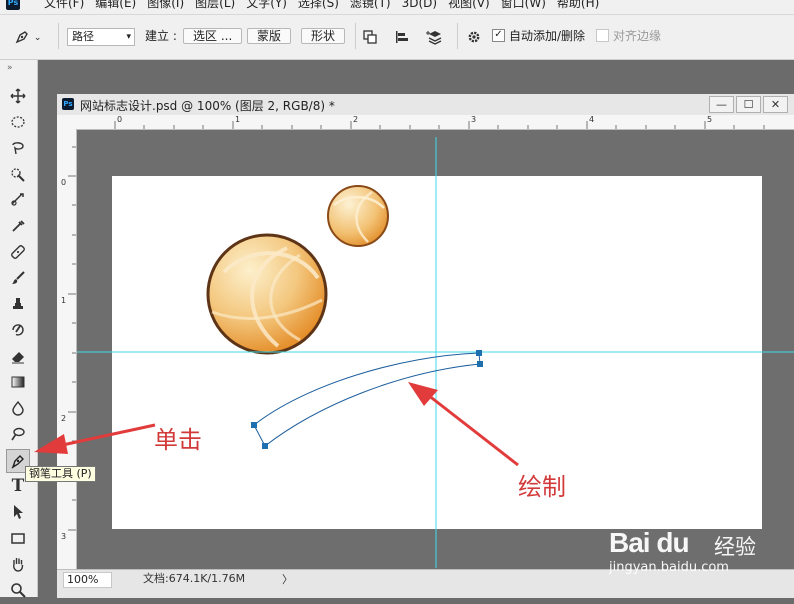  I want to click on hand-tool-icon, so click(18, 564).